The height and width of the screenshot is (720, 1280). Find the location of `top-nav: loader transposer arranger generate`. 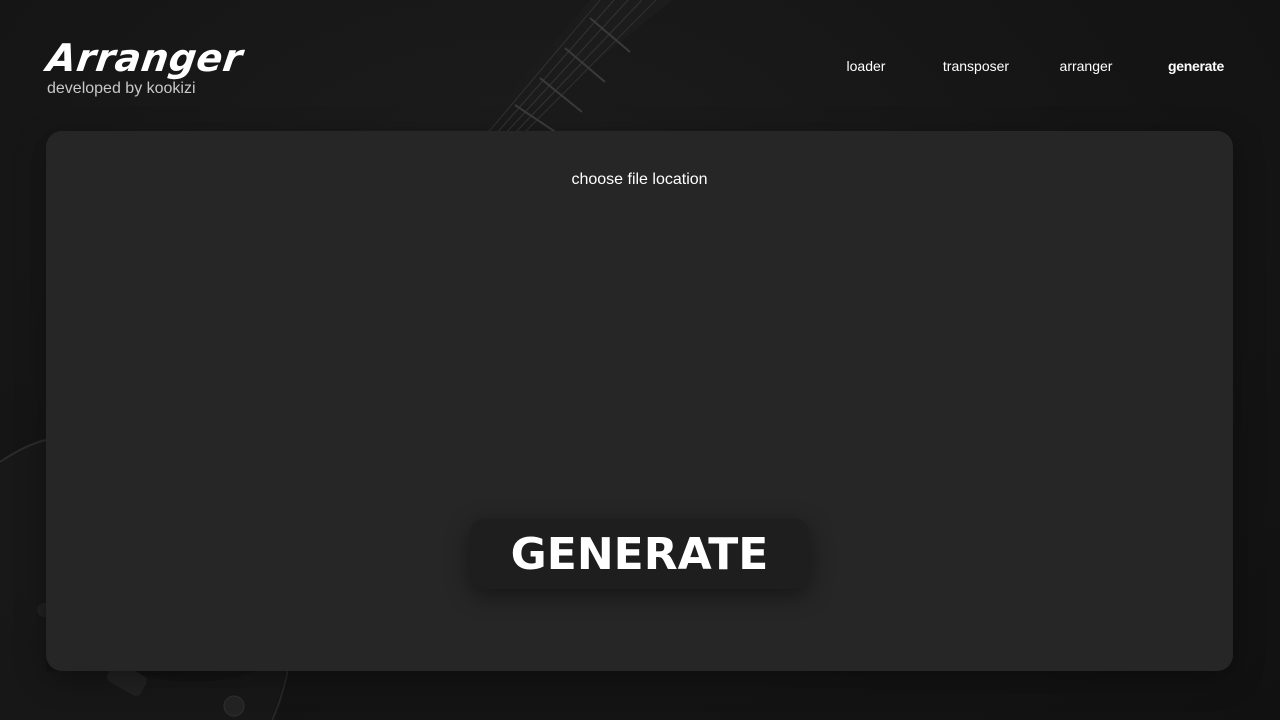

top-nav: loader transposer arranger generate is located at coordinates (1031, 66).